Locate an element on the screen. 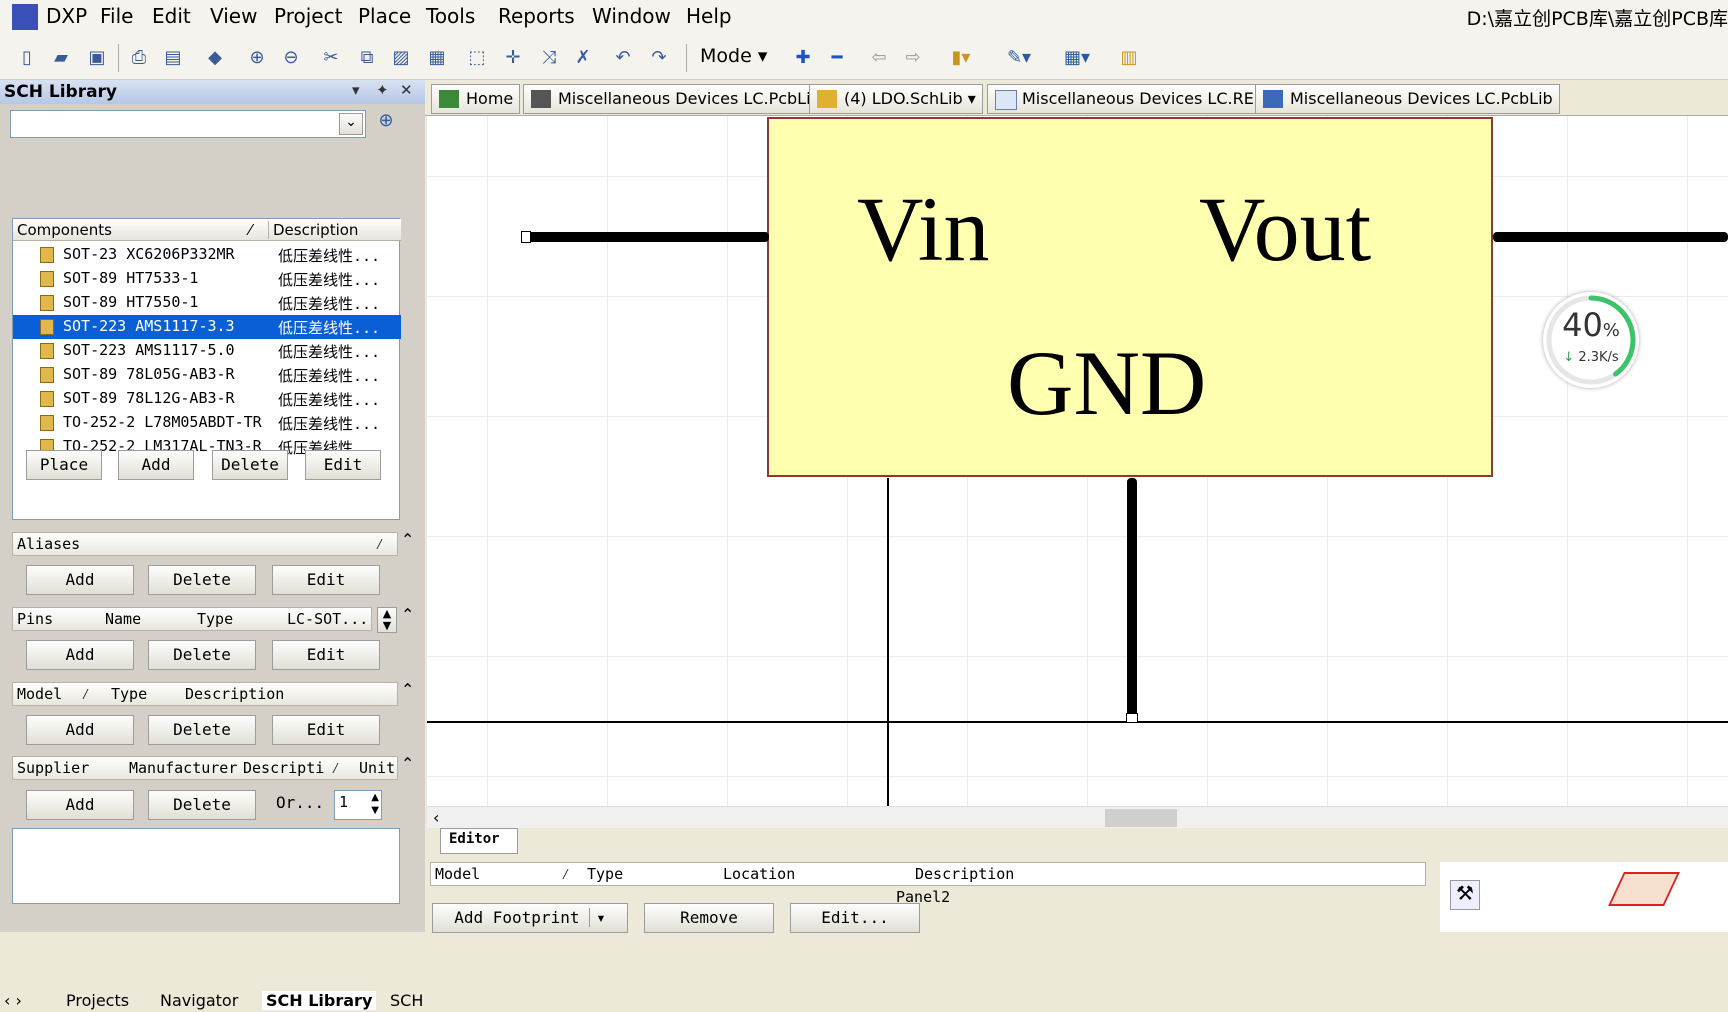  delete-model-button: Delete is located at coordinates (202, 730).